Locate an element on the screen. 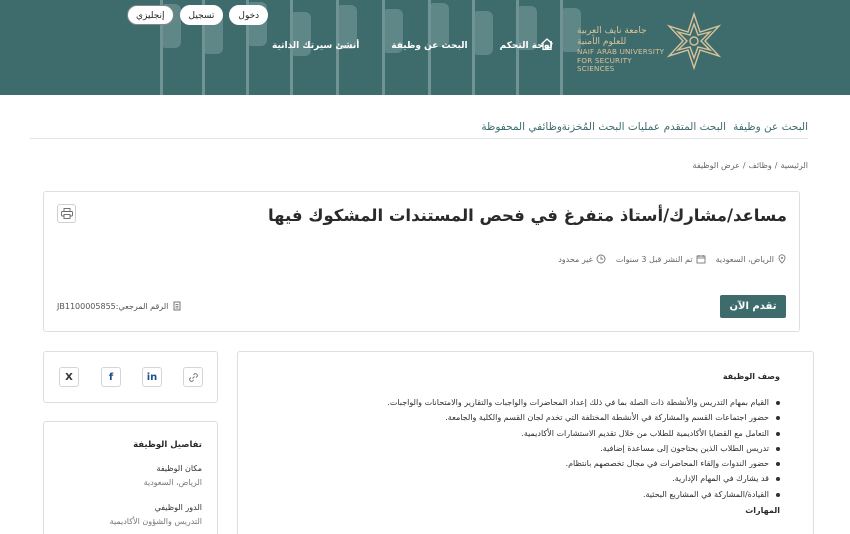  skills-title: المهارات is located at coordinates (762, 510).